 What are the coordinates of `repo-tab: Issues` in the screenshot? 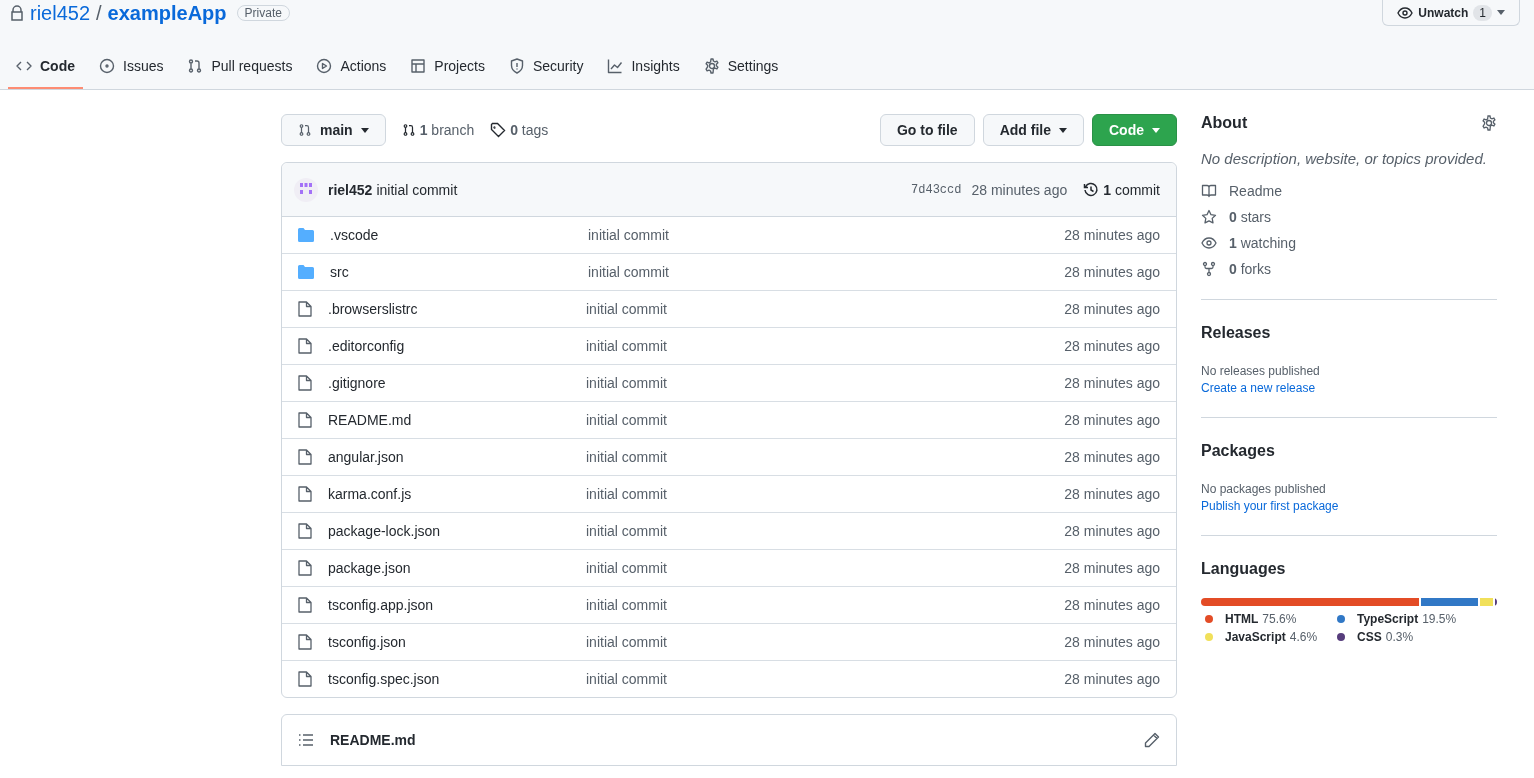 It's located at (131, 69).